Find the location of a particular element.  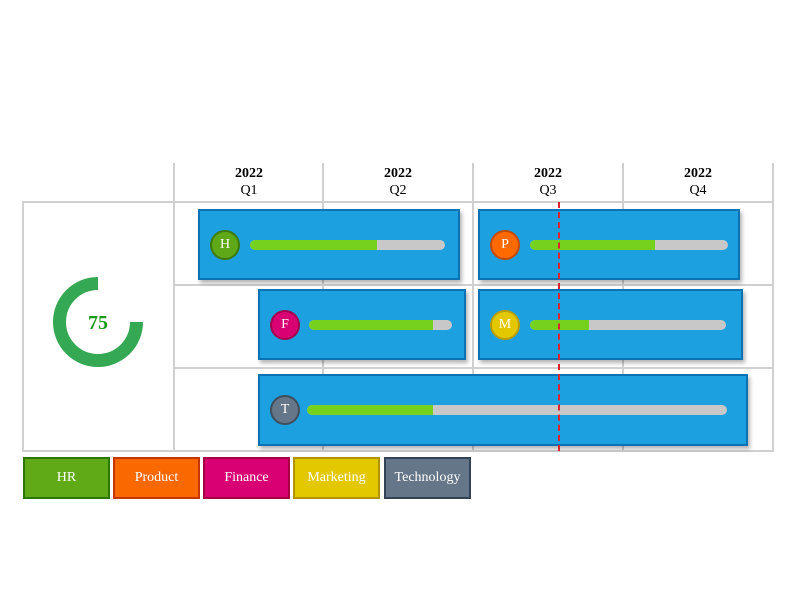

legend-item-marketing: Marketing is located at coordinates (336, 478).